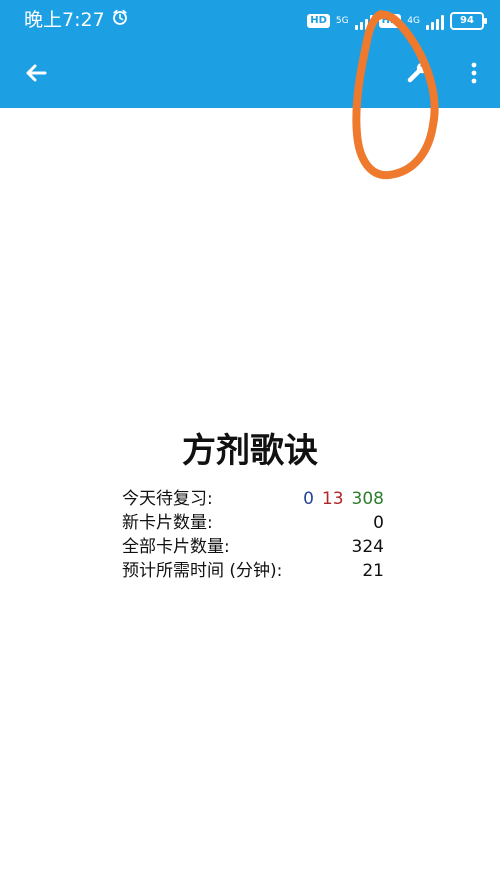 This screenshot has width=500, height=888. I want to click on due-review-count: 308, so click(367, 499).